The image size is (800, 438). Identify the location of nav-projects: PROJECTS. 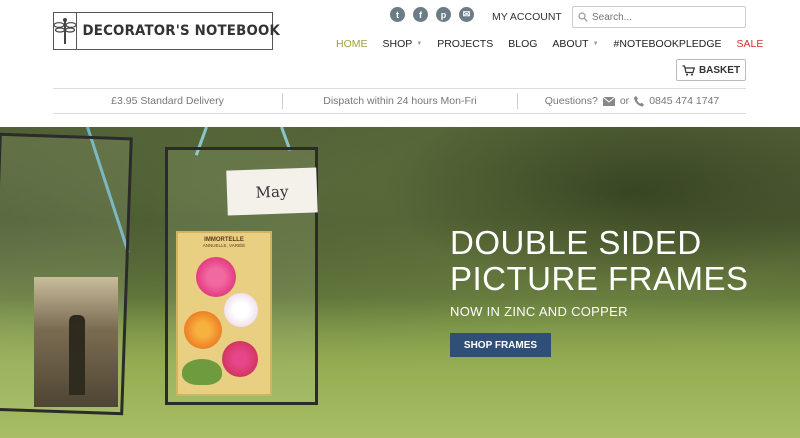
(465, 44).